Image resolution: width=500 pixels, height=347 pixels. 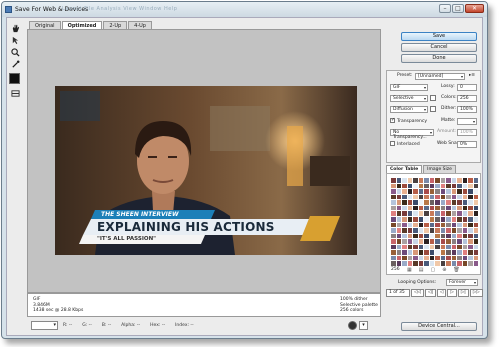 I want to click on map-color-icon: ▦, so click(x=409, y=270).